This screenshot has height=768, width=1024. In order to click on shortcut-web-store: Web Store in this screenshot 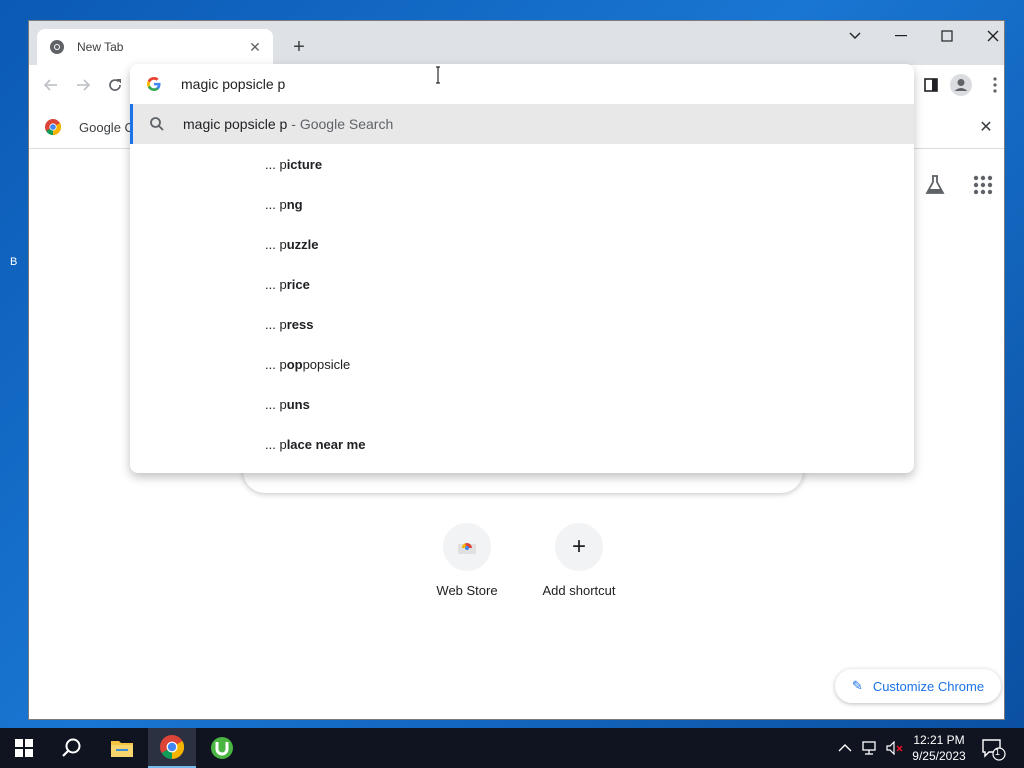, I will do `click(467, 560)`.